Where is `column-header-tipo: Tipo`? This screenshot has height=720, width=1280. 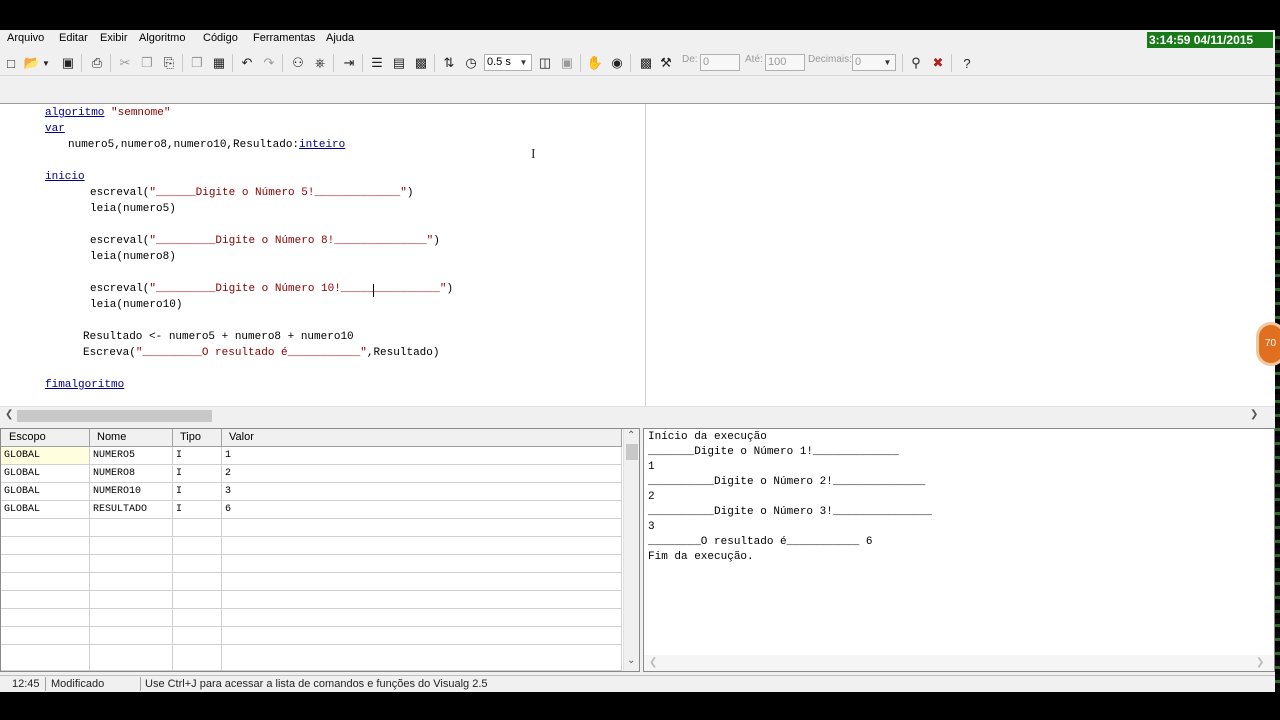
column-header-tipo: Tipo is located at coordinates (197, 438).